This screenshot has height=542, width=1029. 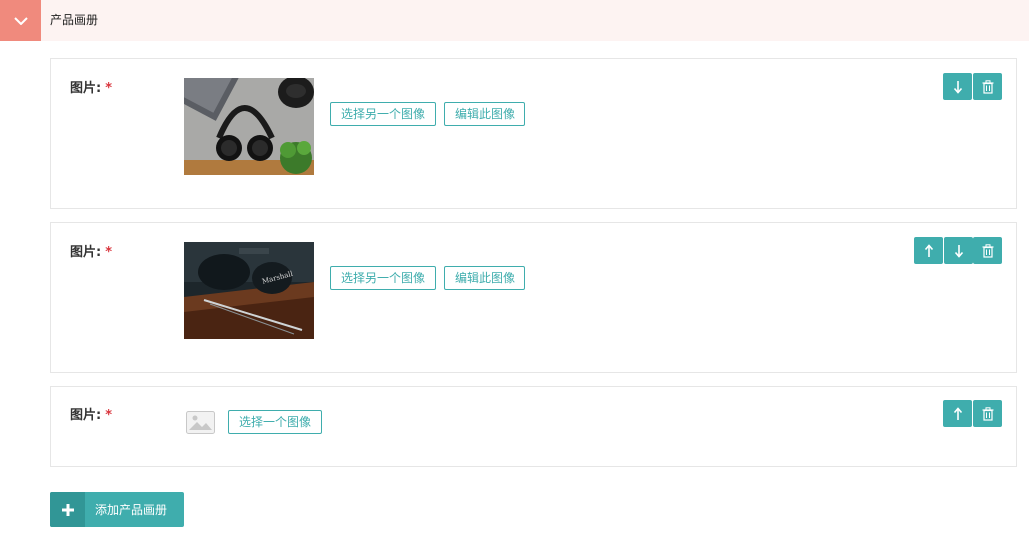 I want to click on plus-icon-box, so click(x=67, y=509).